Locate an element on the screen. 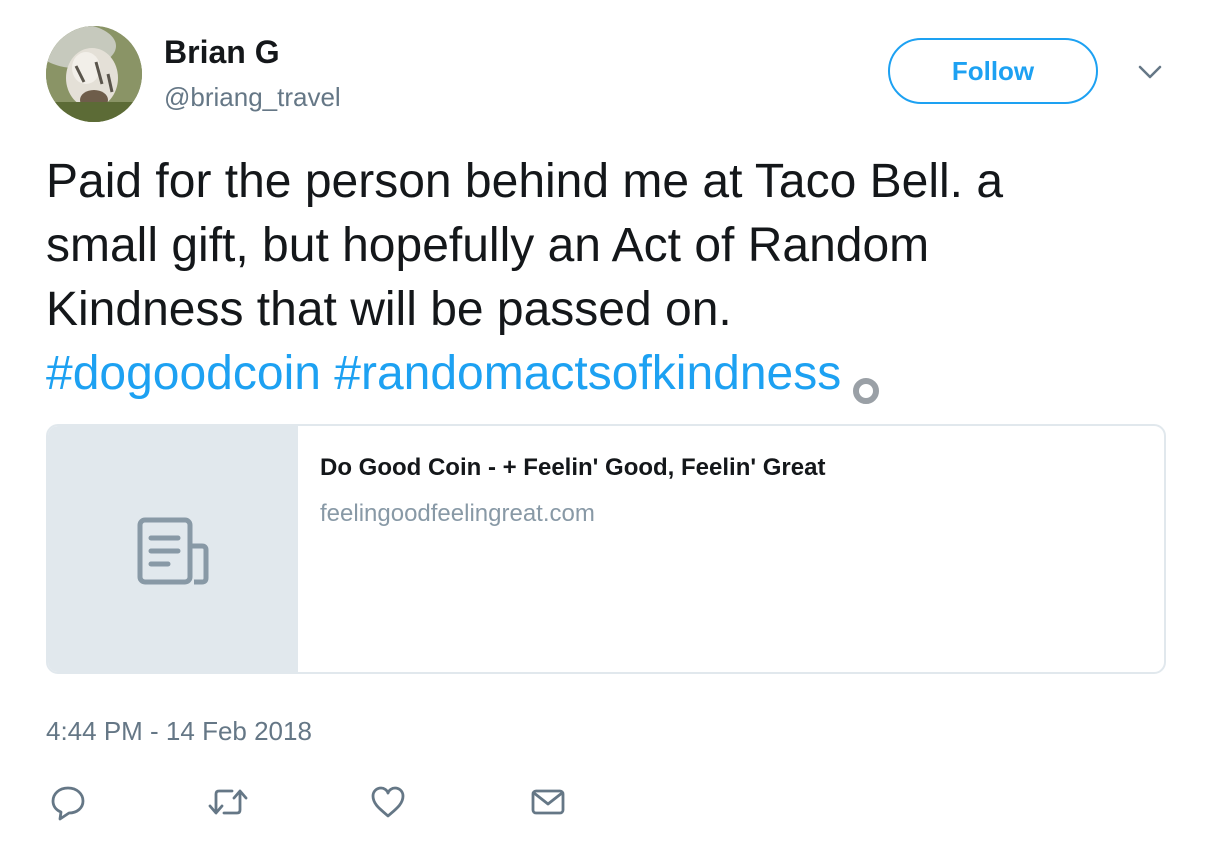 The height and width of the screenshot is (868, 1226). ring-icon is located at coordinates (866, 382).